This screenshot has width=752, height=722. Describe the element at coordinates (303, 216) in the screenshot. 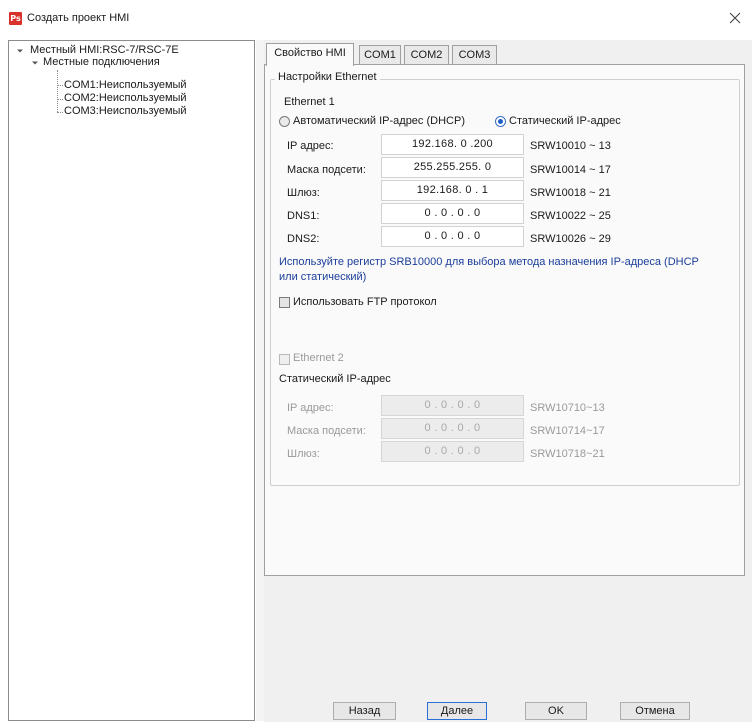

I see `dns1-label: DNS1:` at that location.